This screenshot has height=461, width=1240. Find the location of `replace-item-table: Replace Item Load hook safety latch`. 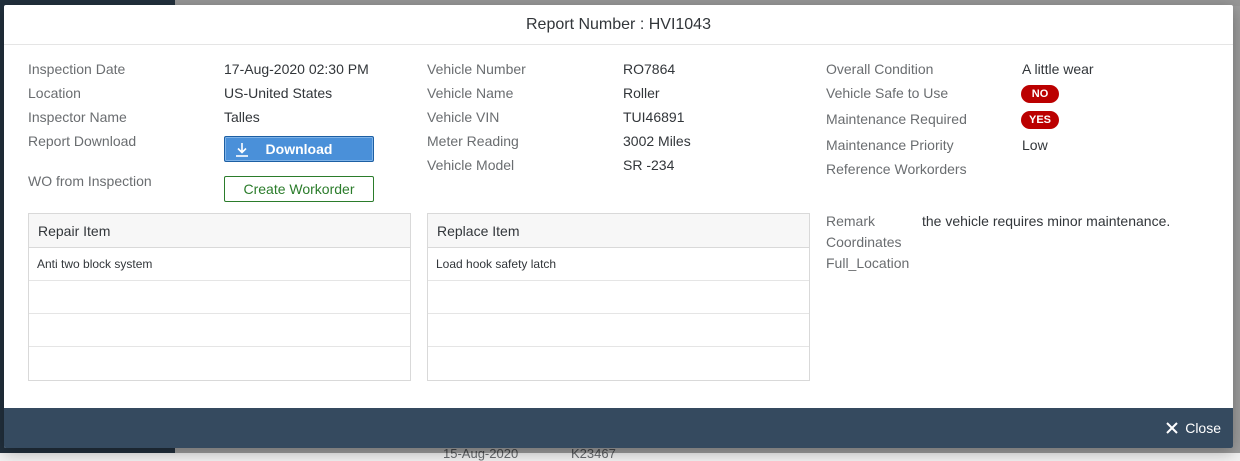

replace-item-table: Replace Item Load hook safety latch is located at coordinates (618, 297).